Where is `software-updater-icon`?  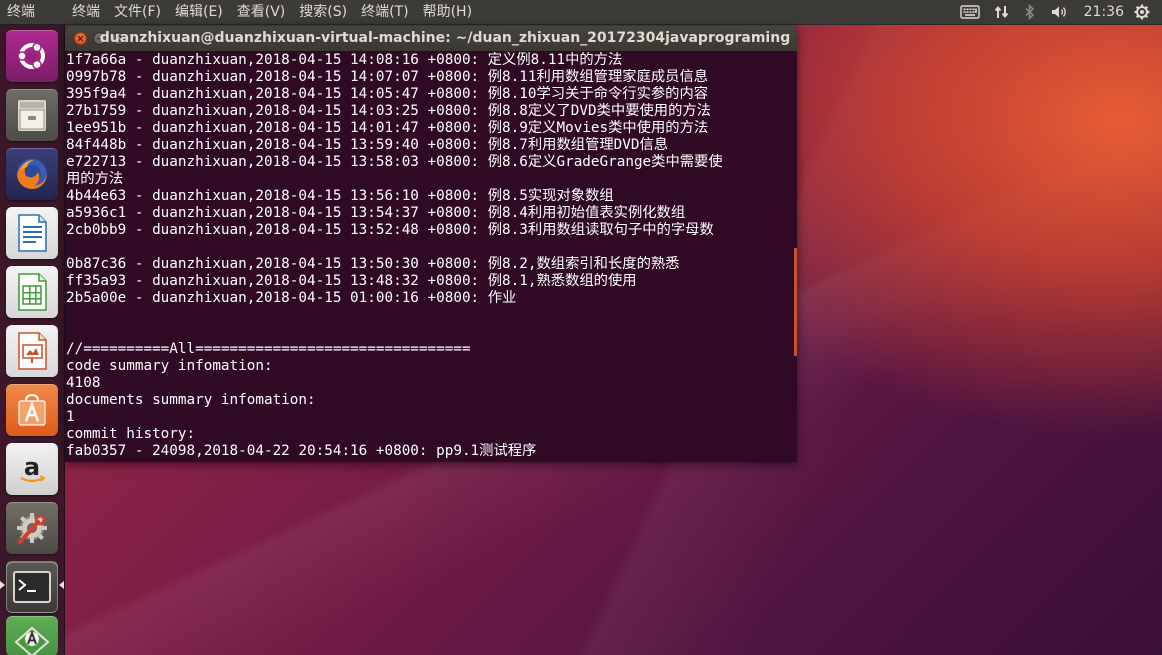
software-updater-icon is located at coordinates (32, 635).